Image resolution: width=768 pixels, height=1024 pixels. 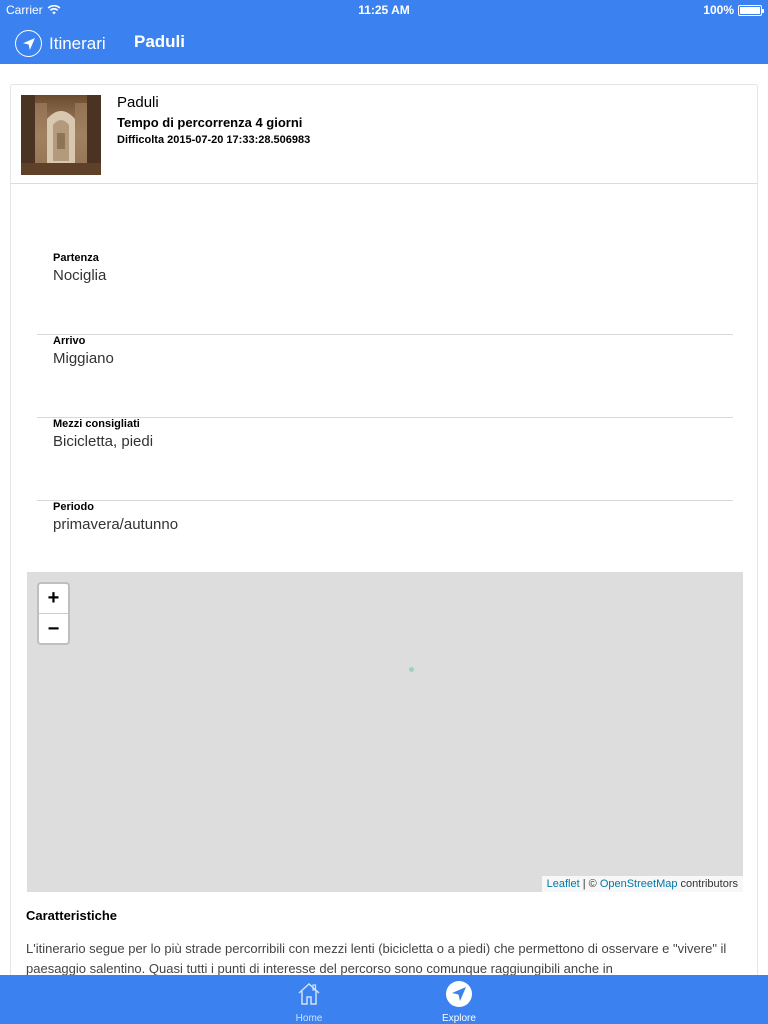 What do you see at coordinates (80, 275) in the screenshot?
I see `info-value: Nociglia` at bounding box center [80, 275].